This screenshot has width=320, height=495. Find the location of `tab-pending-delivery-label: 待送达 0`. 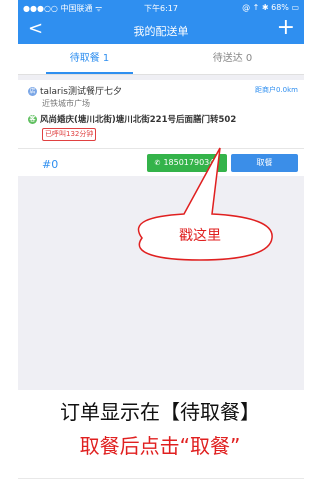

tab-pending-delivery-label: 待送达 0 is located at coordinates (232, 58).